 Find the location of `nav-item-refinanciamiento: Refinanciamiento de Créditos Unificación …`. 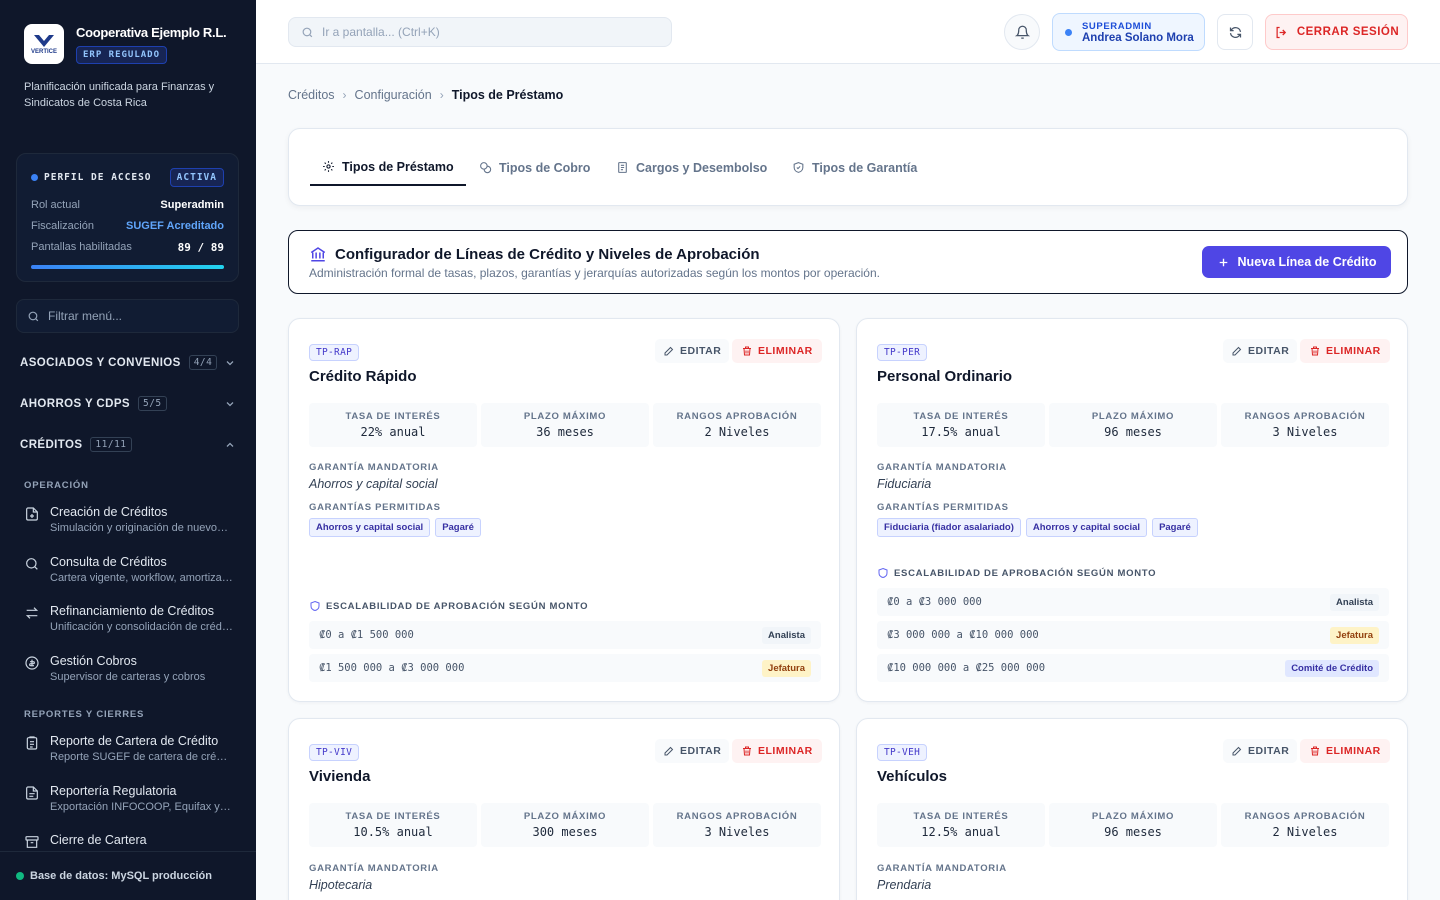

nav-item-refinanciamiento: Refinanciamiento de Créditos Unificación … is located at coordinates (130, 618).